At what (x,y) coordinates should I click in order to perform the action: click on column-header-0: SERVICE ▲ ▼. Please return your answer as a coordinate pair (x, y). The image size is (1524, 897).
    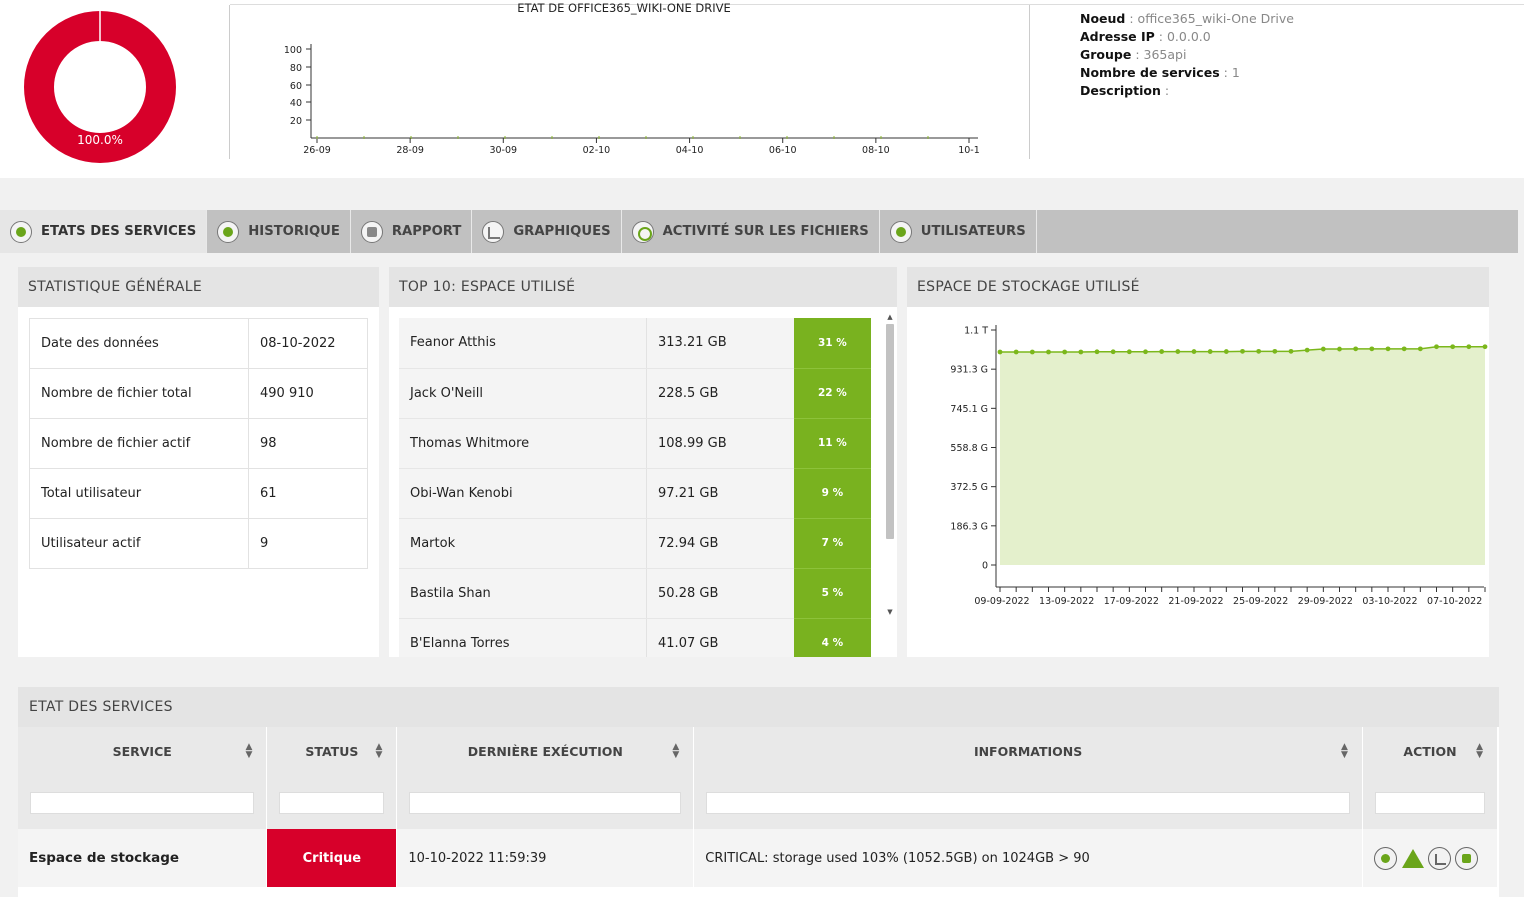
    Looking at the image, I should click on (143, 751).